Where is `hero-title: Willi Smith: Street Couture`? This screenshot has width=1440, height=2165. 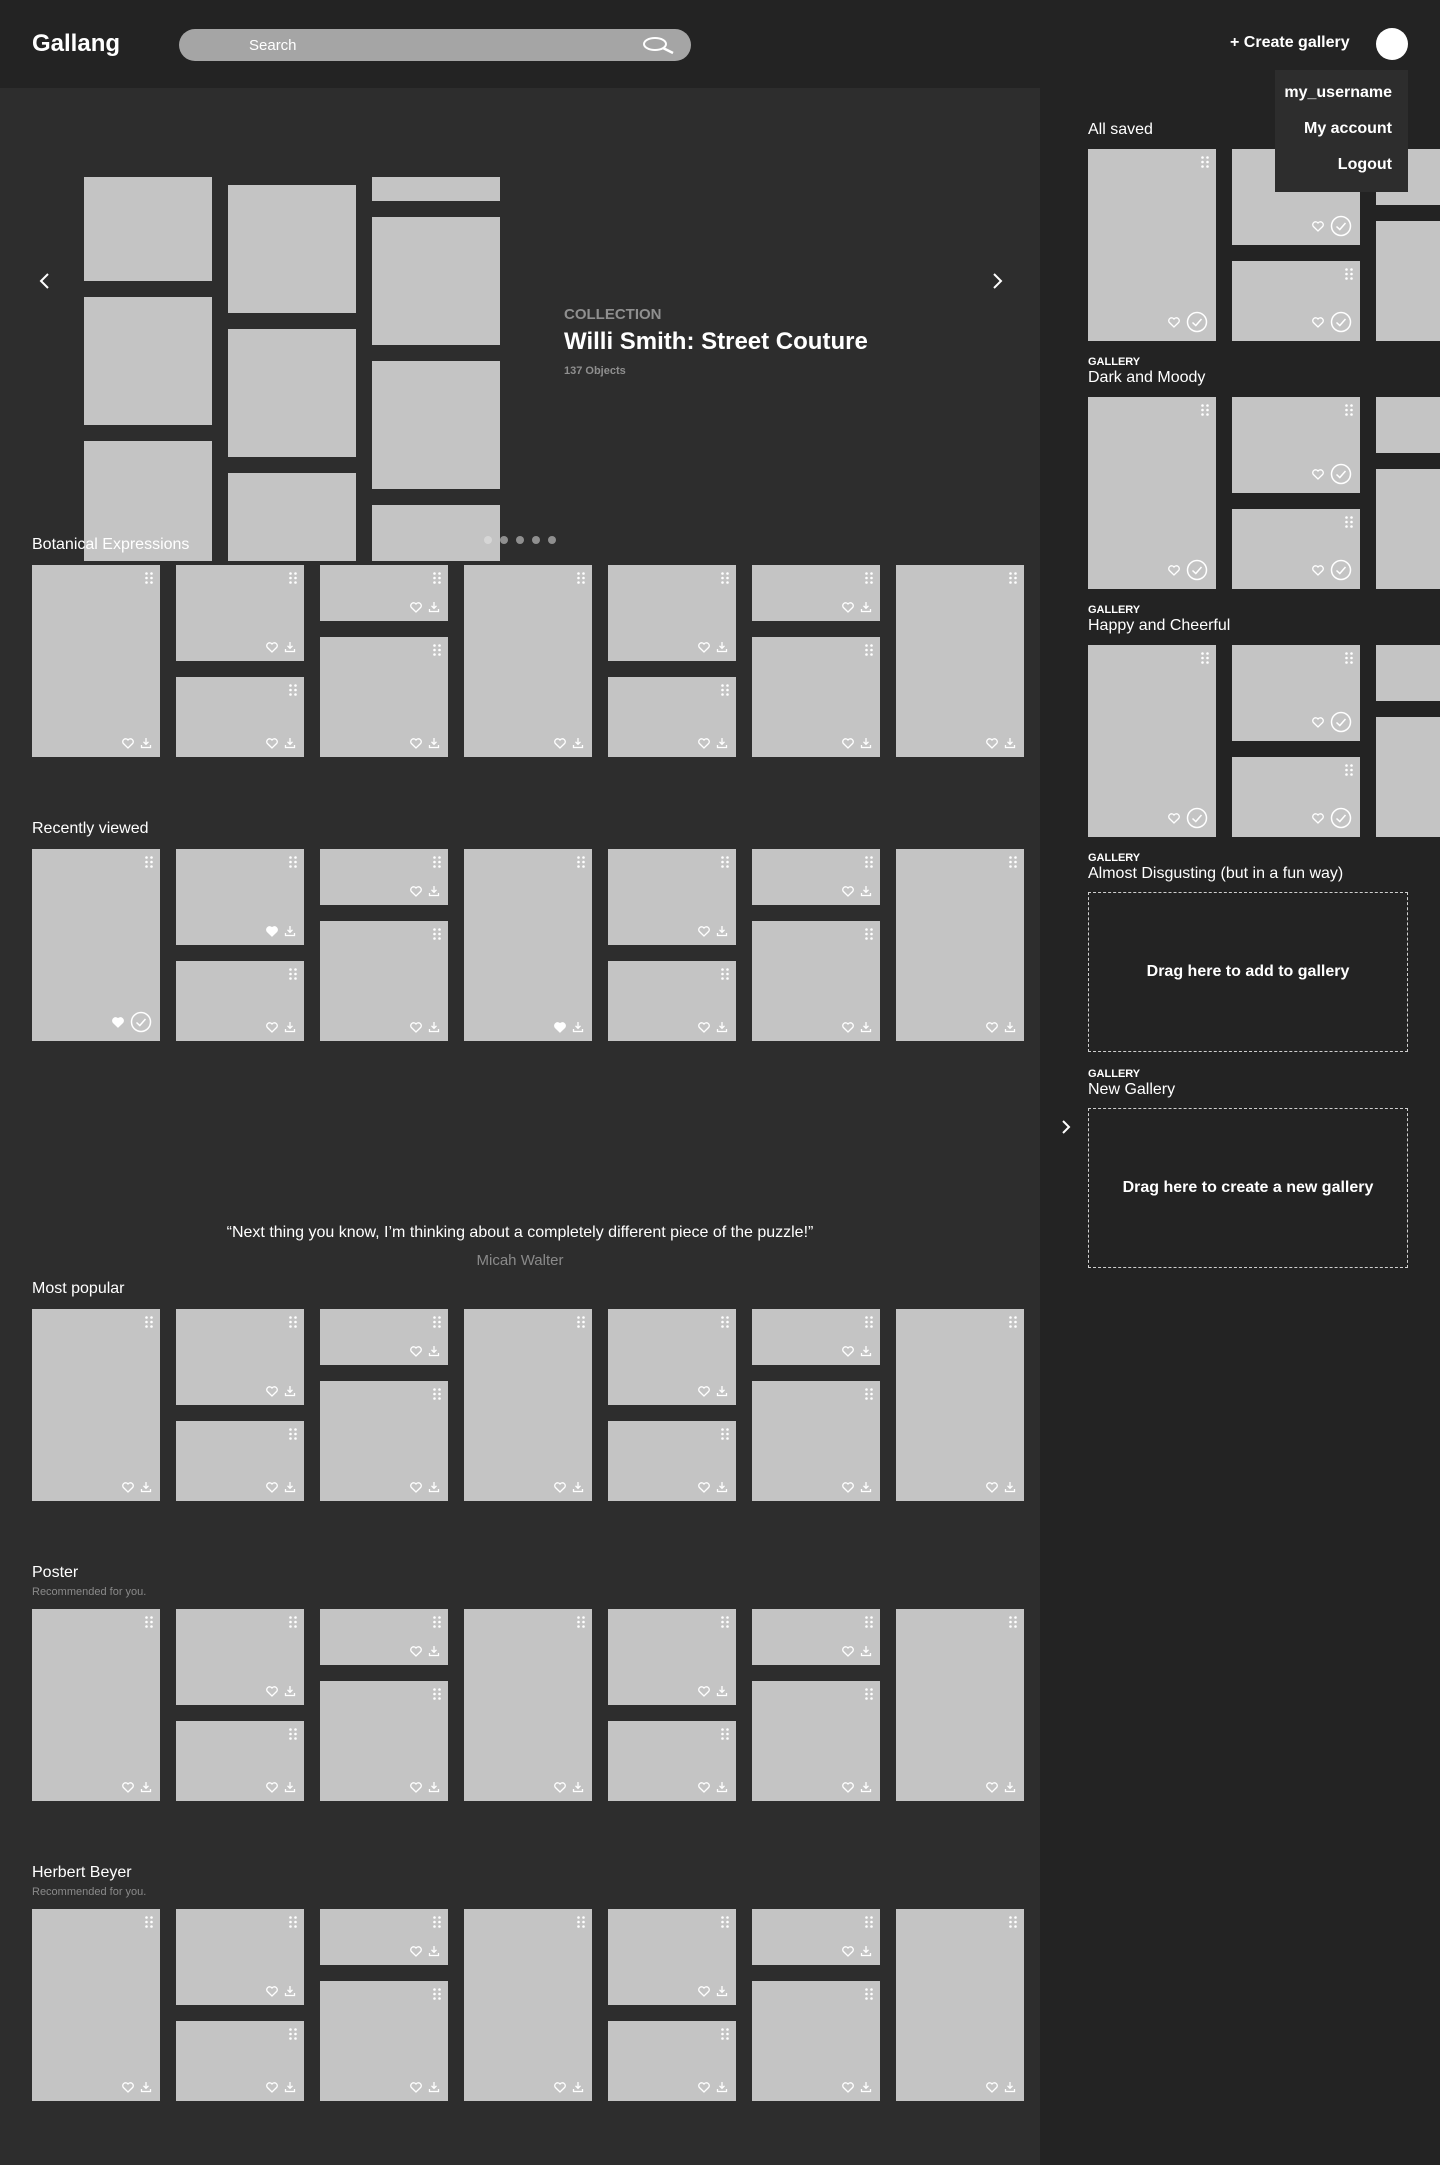 hero-title: Willi Smith: Street Couture is located at coordinates (716, 342).